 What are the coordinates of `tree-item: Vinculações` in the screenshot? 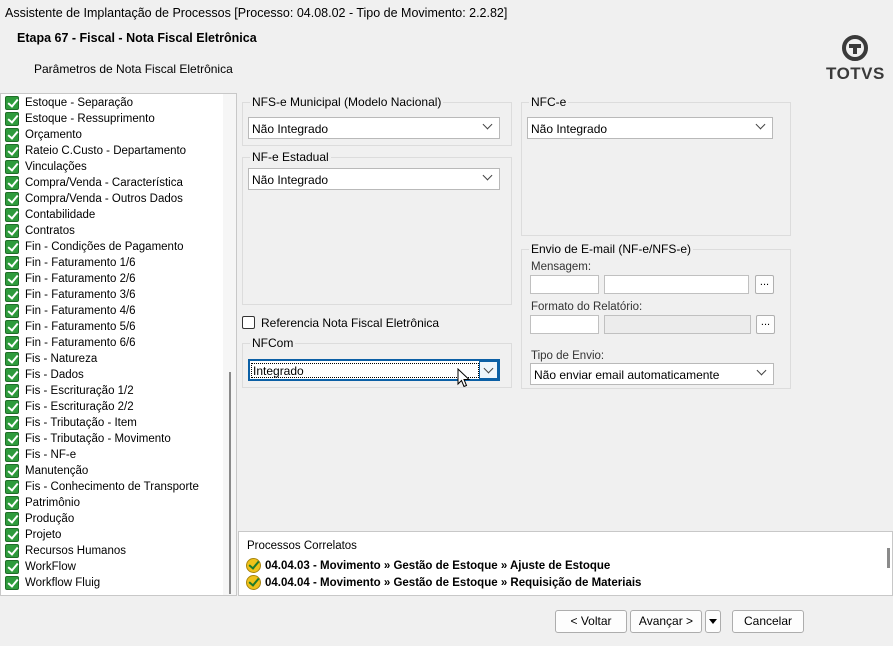 It's located at (46, 167).